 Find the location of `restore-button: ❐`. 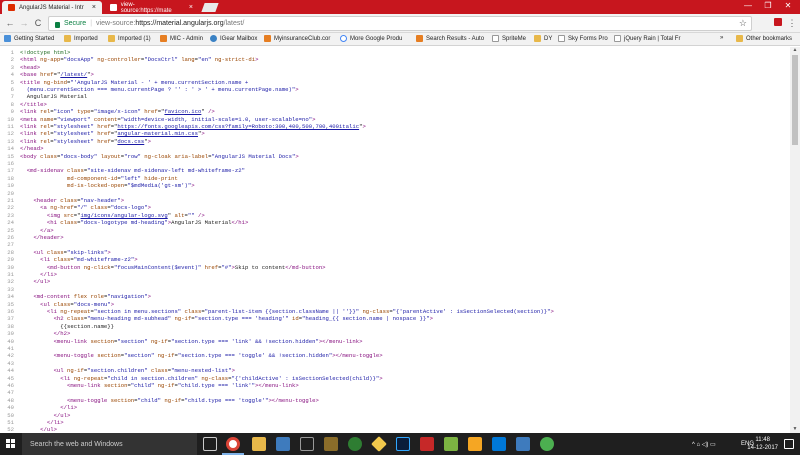

restore-button: ❐ is located at coordinates (768, 5).